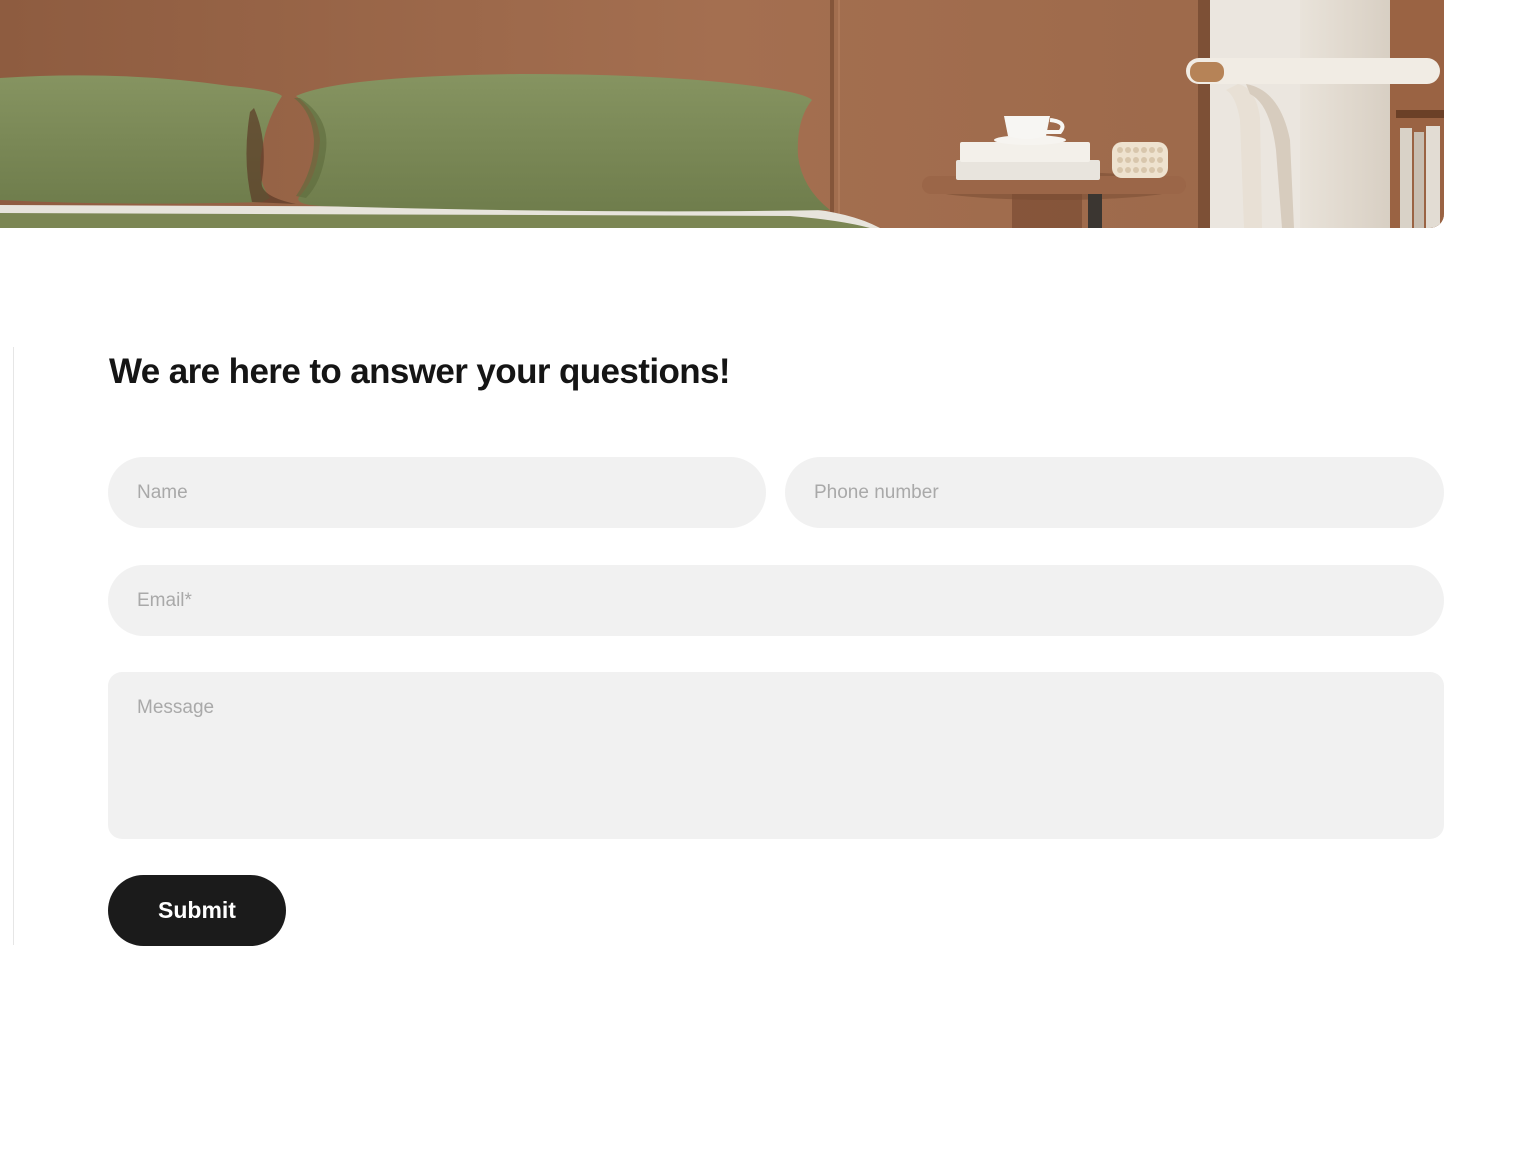 Image resolution: width=1536 pixels, height=1152 pixels. I want to click on phone-number-field, so click(1114, 492).